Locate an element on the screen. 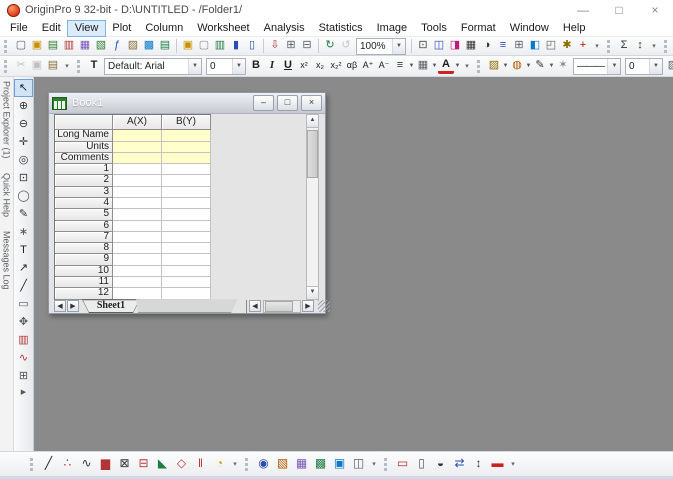 The width and height of the screenshot is (673, 479). sheet-tab-scroll-left-button: ◀ is located at coordinates (60, 306).